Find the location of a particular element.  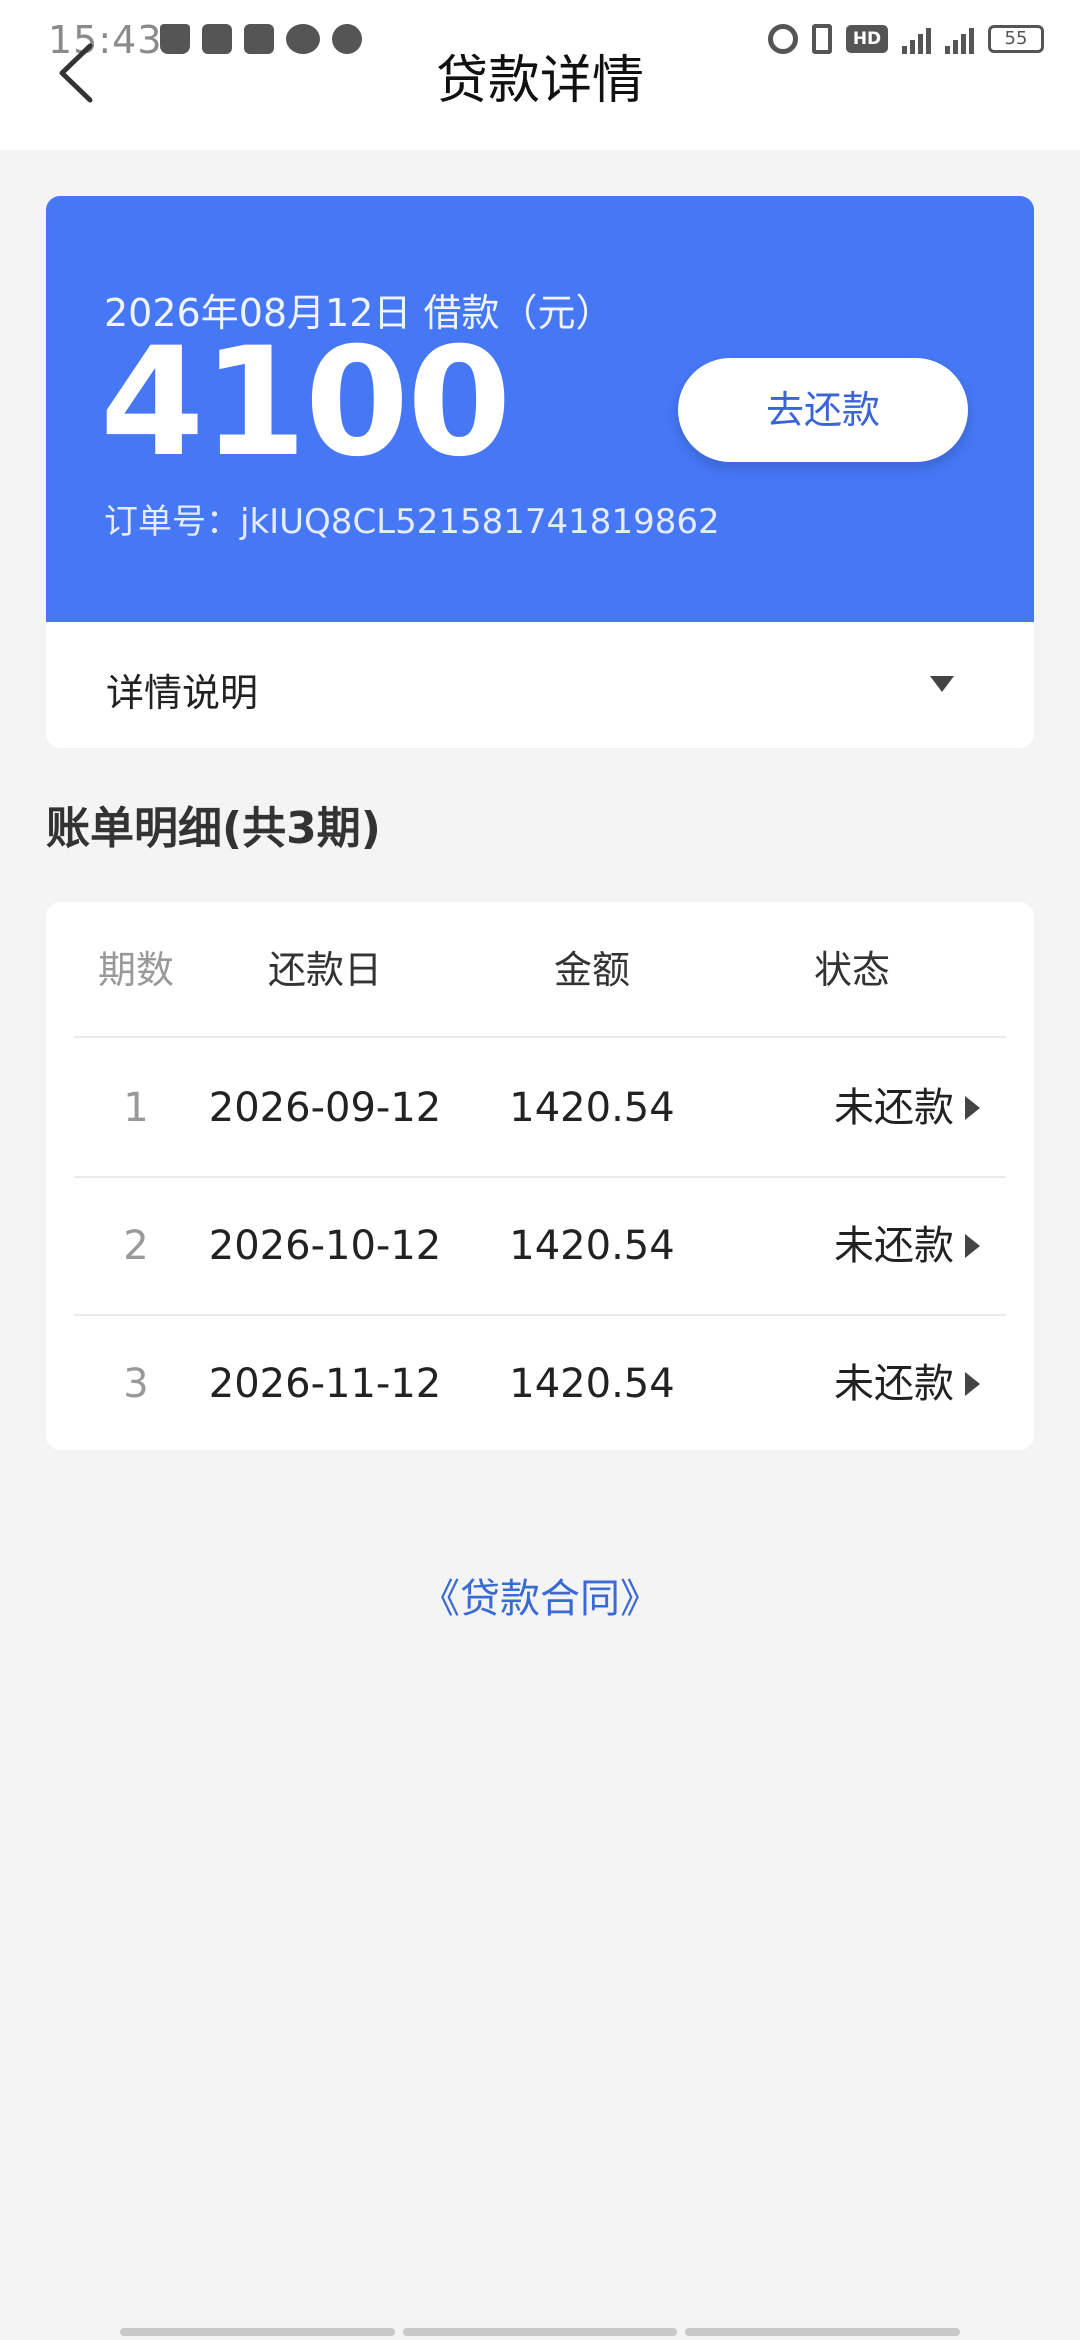

table-row: 2 2026-10-12 1420.54 未还款 is located at coordinates (540, 1247).